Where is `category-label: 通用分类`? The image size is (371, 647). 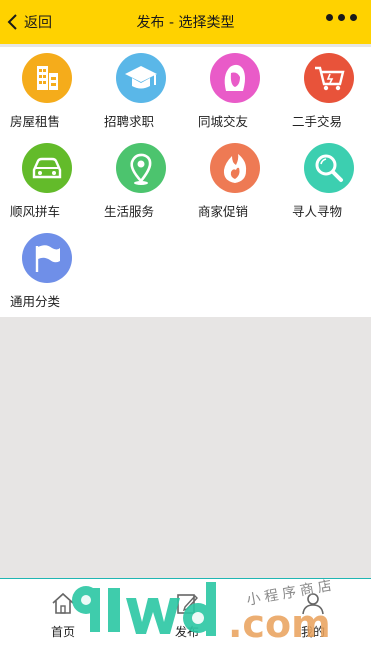 category-label: 通用分类 is located at coordinates (35, 301).